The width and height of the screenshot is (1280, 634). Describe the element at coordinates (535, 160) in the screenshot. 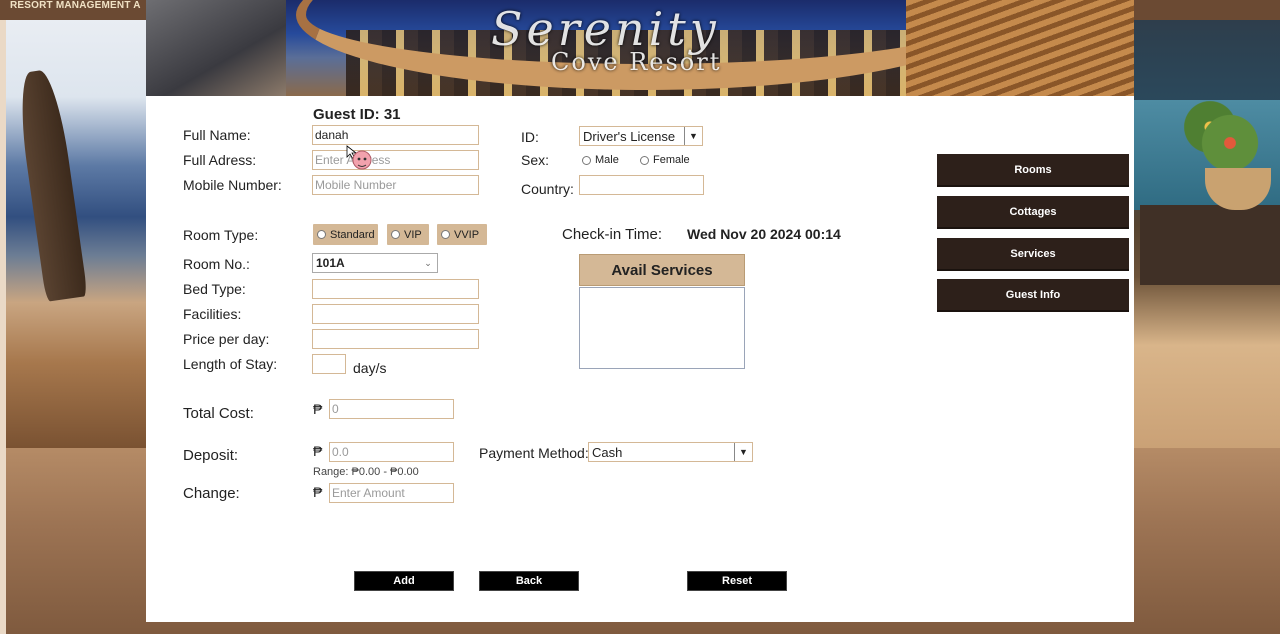

I see `sex-label: Sex:` at that location.